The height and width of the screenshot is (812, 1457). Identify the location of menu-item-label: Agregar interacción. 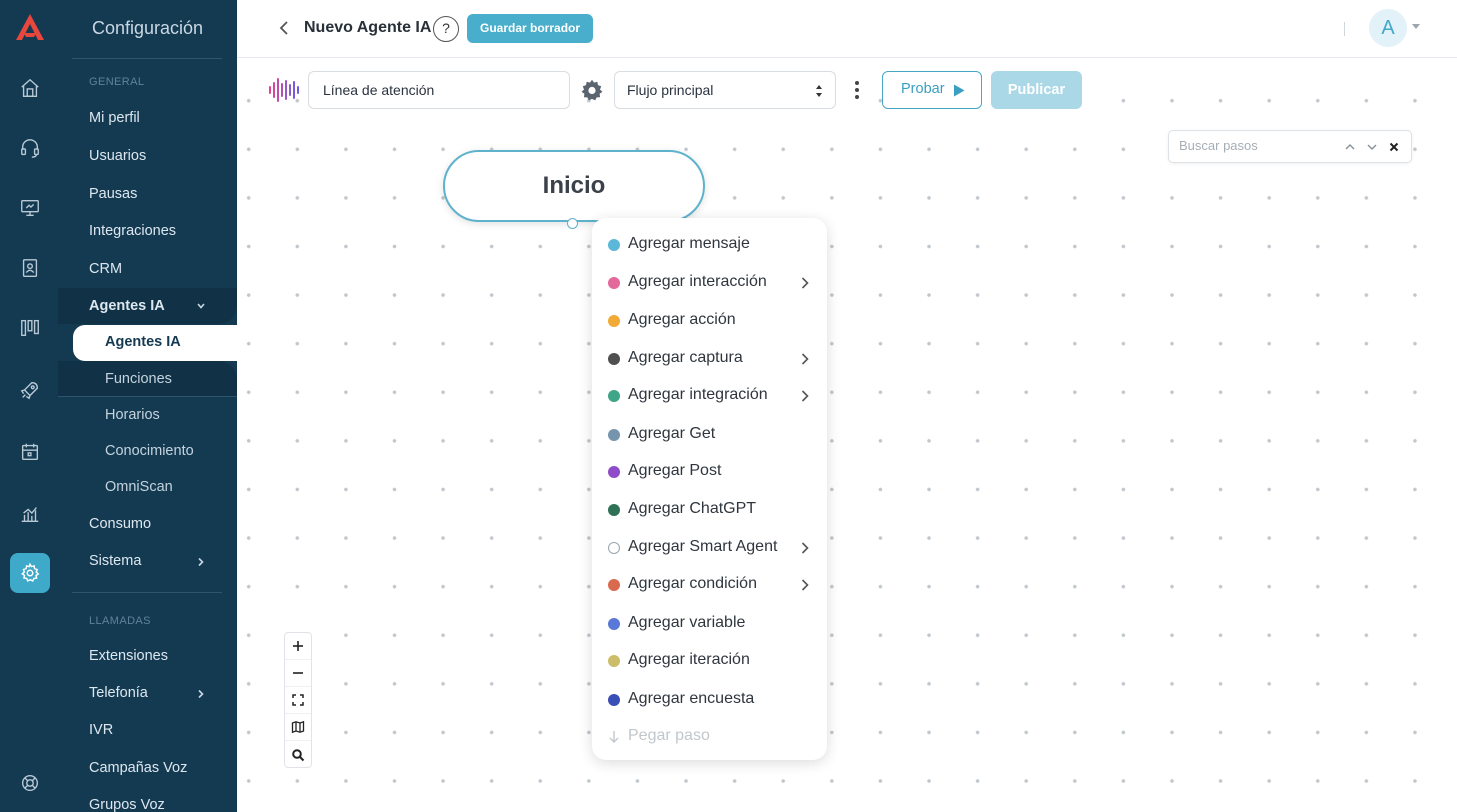
(697, 281).